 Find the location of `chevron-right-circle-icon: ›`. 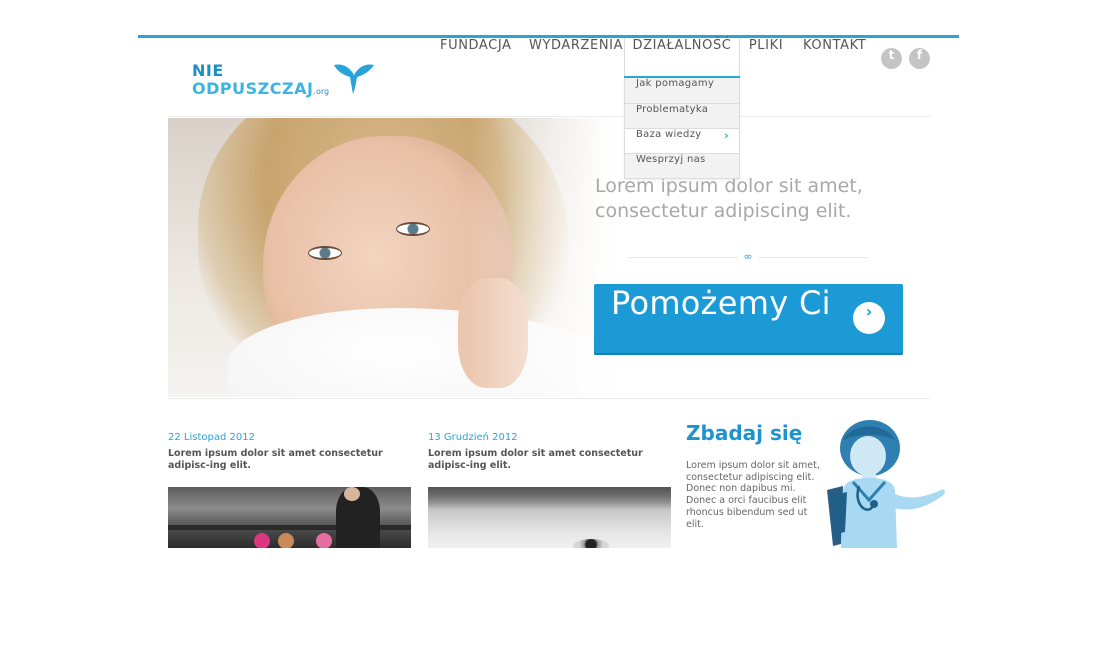

chevron-right-circle-icon: › is located at coordinates (869, 318).